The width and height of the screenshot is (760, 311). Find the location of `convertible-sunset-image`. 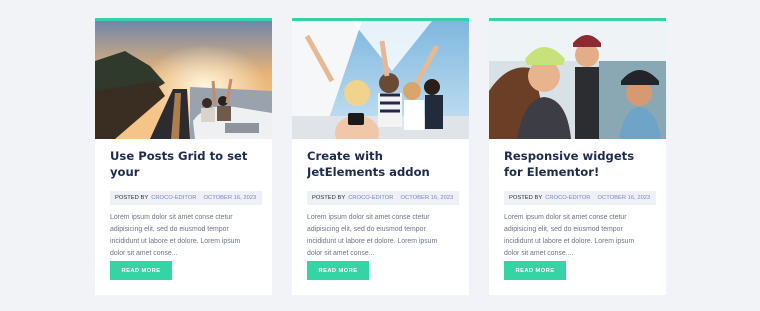

convertible-sunset-image is located at coordinates (183, 80).